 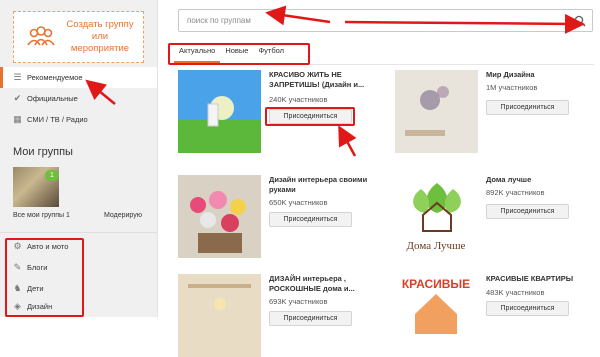 I want to click on people-icon, so click(x=41, y=36).